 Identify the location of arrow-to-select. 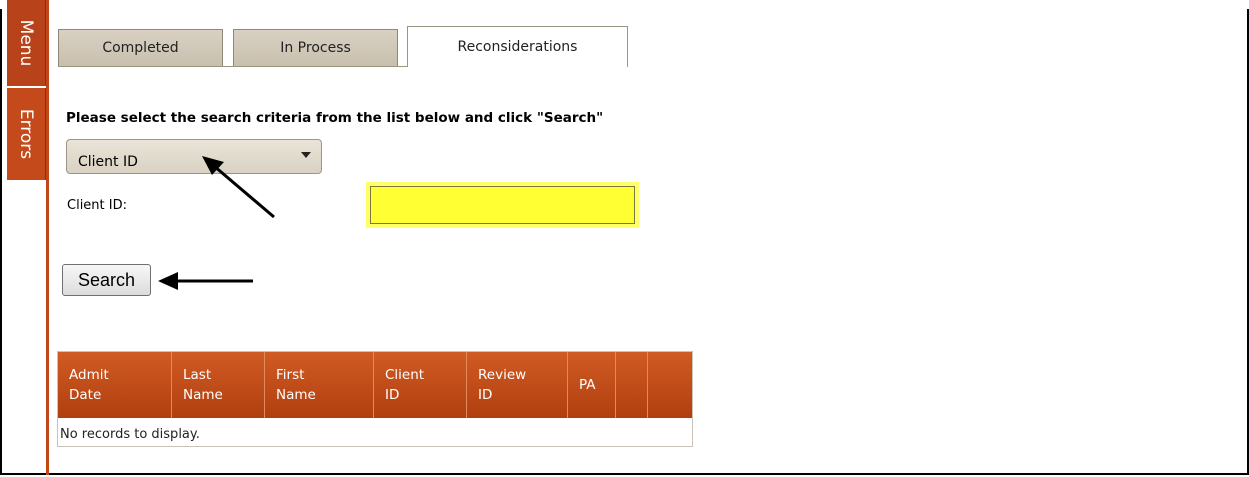
(238, 187).